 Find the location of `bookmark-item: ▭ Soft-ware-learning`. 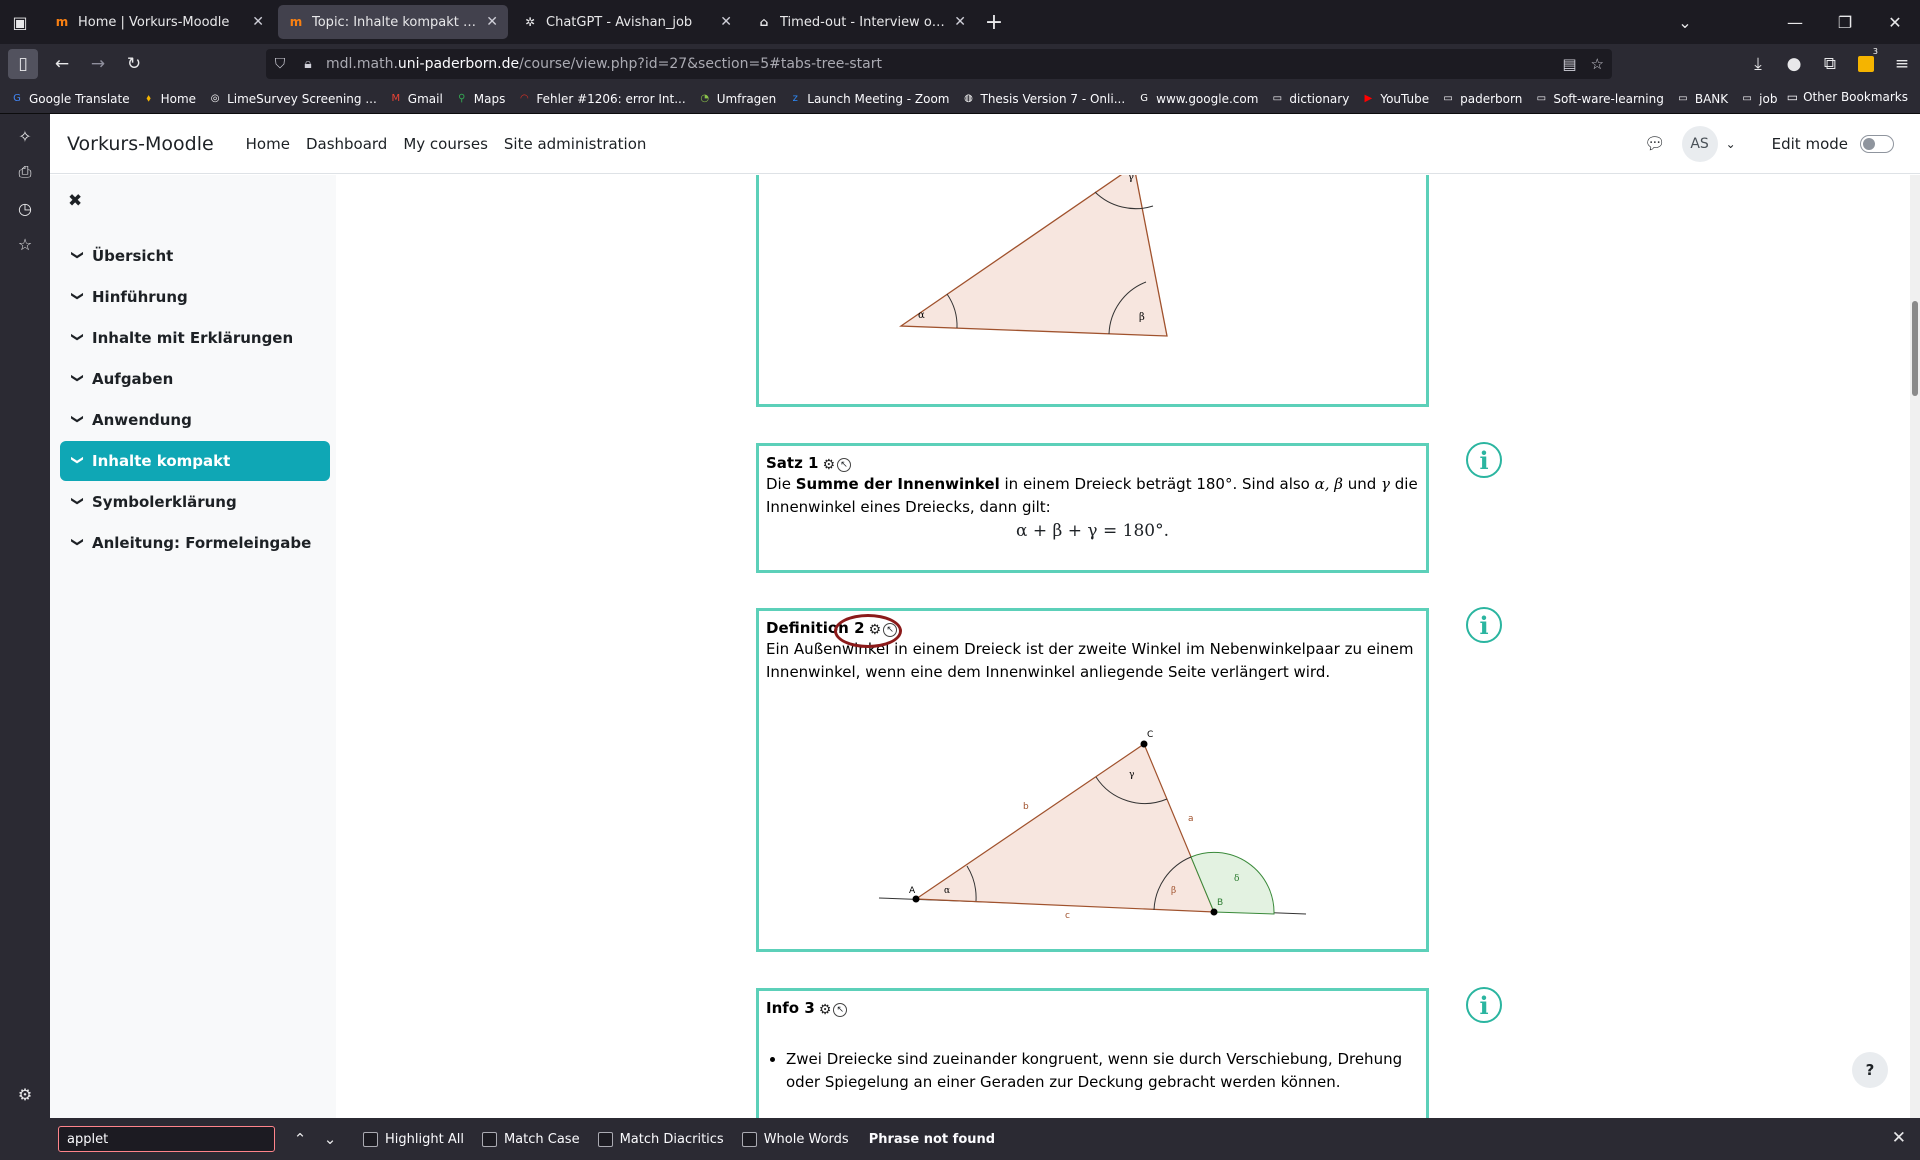

bookmark-item: ▭ Soft-ware-learning is located at coordinates (1599, 99).